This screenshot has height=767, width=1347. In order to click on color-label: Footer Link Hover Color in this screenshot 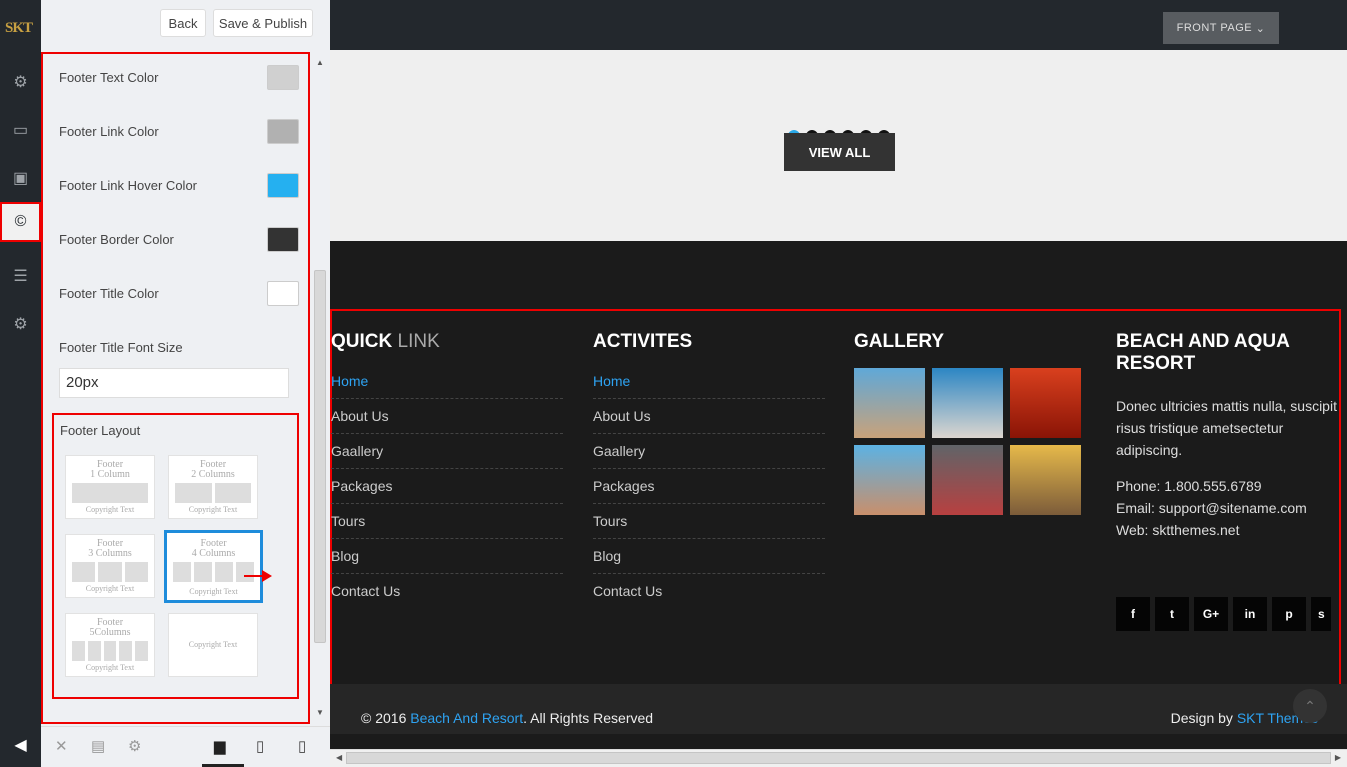, I will do `click(128, 185)`.